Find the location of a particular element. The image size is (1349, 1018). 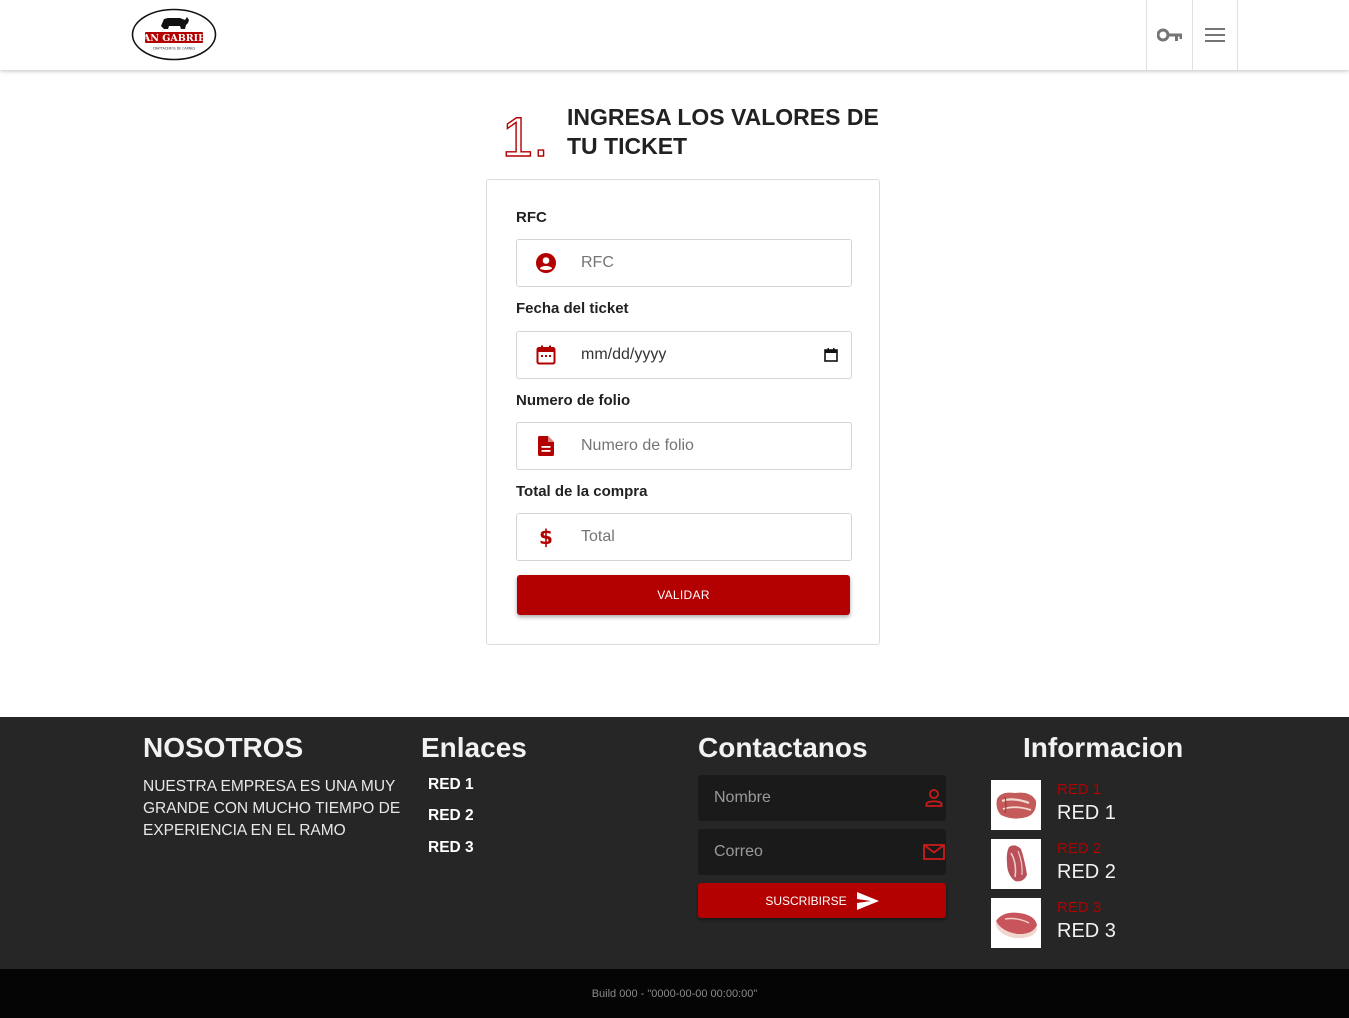

name-input is located at coordinates (809, 798).